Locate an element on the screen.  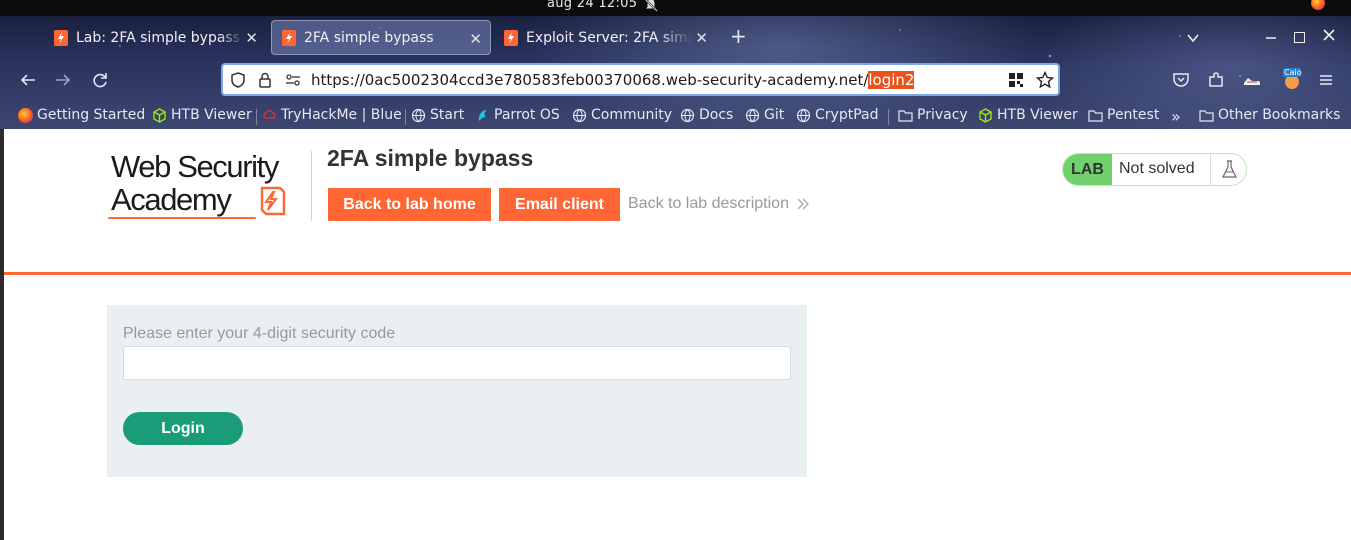
htb-icon is located at coordinates (985, 115).